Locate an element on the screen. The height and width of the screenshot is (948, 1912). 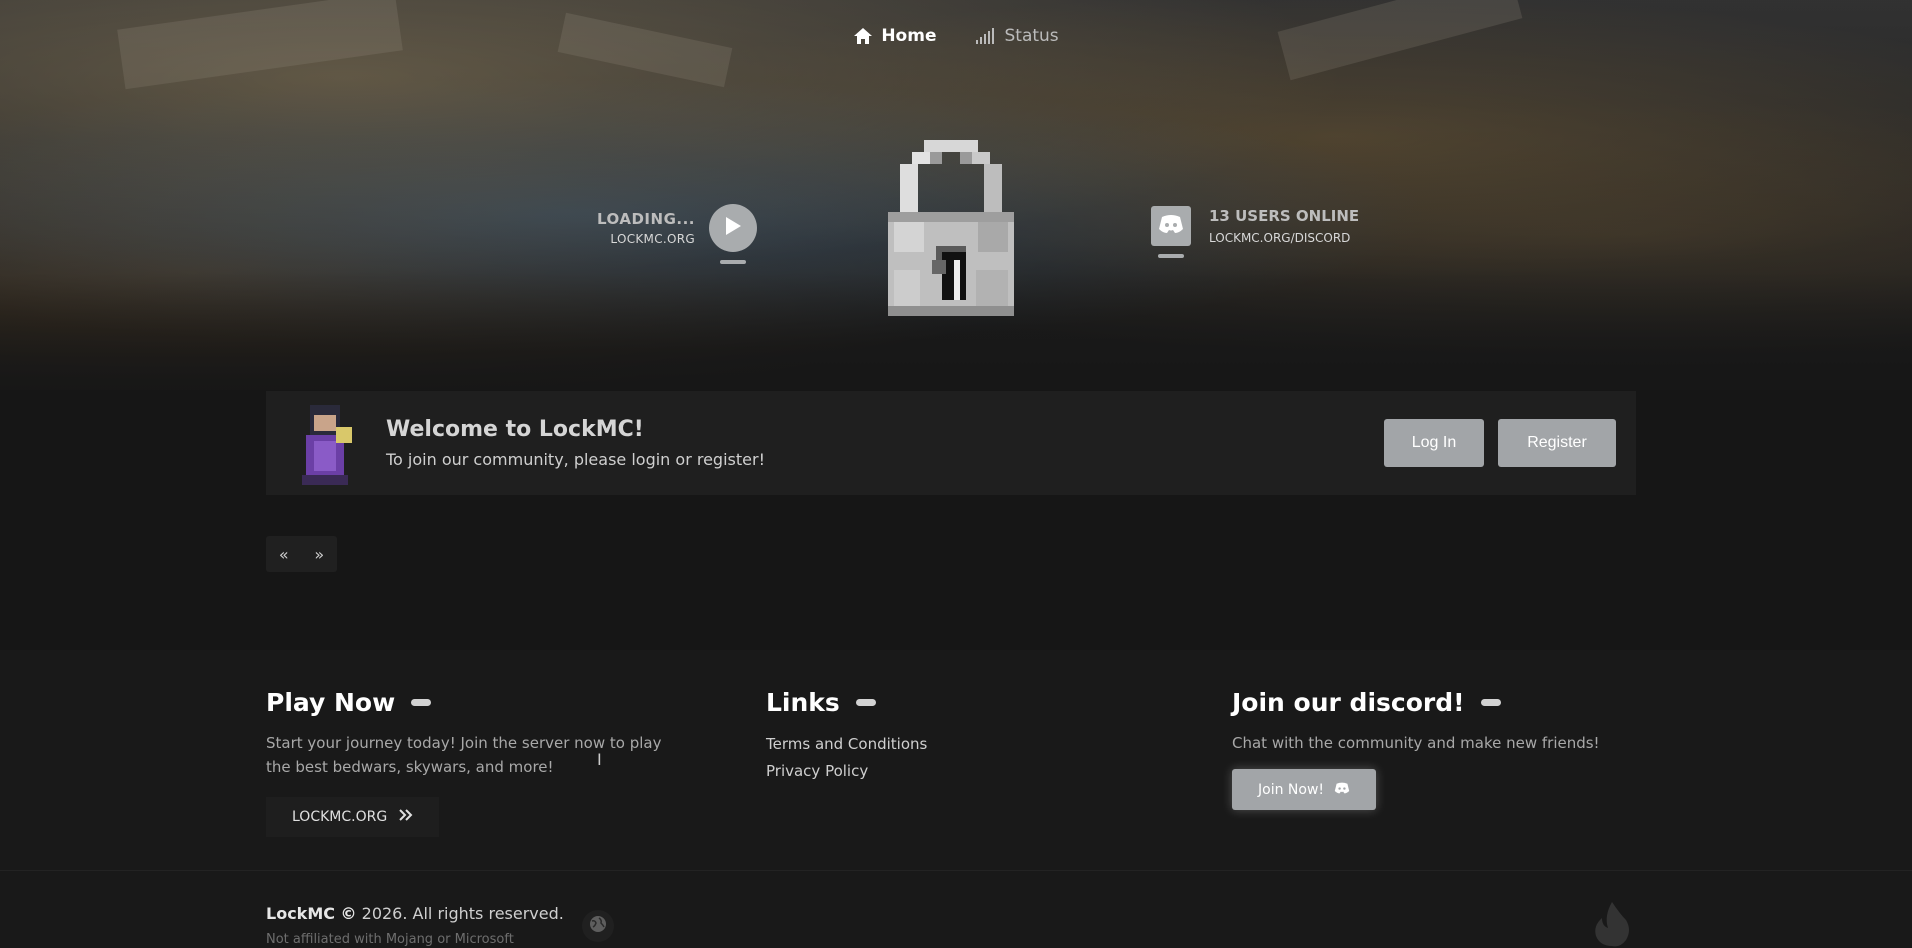
globe-icon is located at coordinates (598, 926).